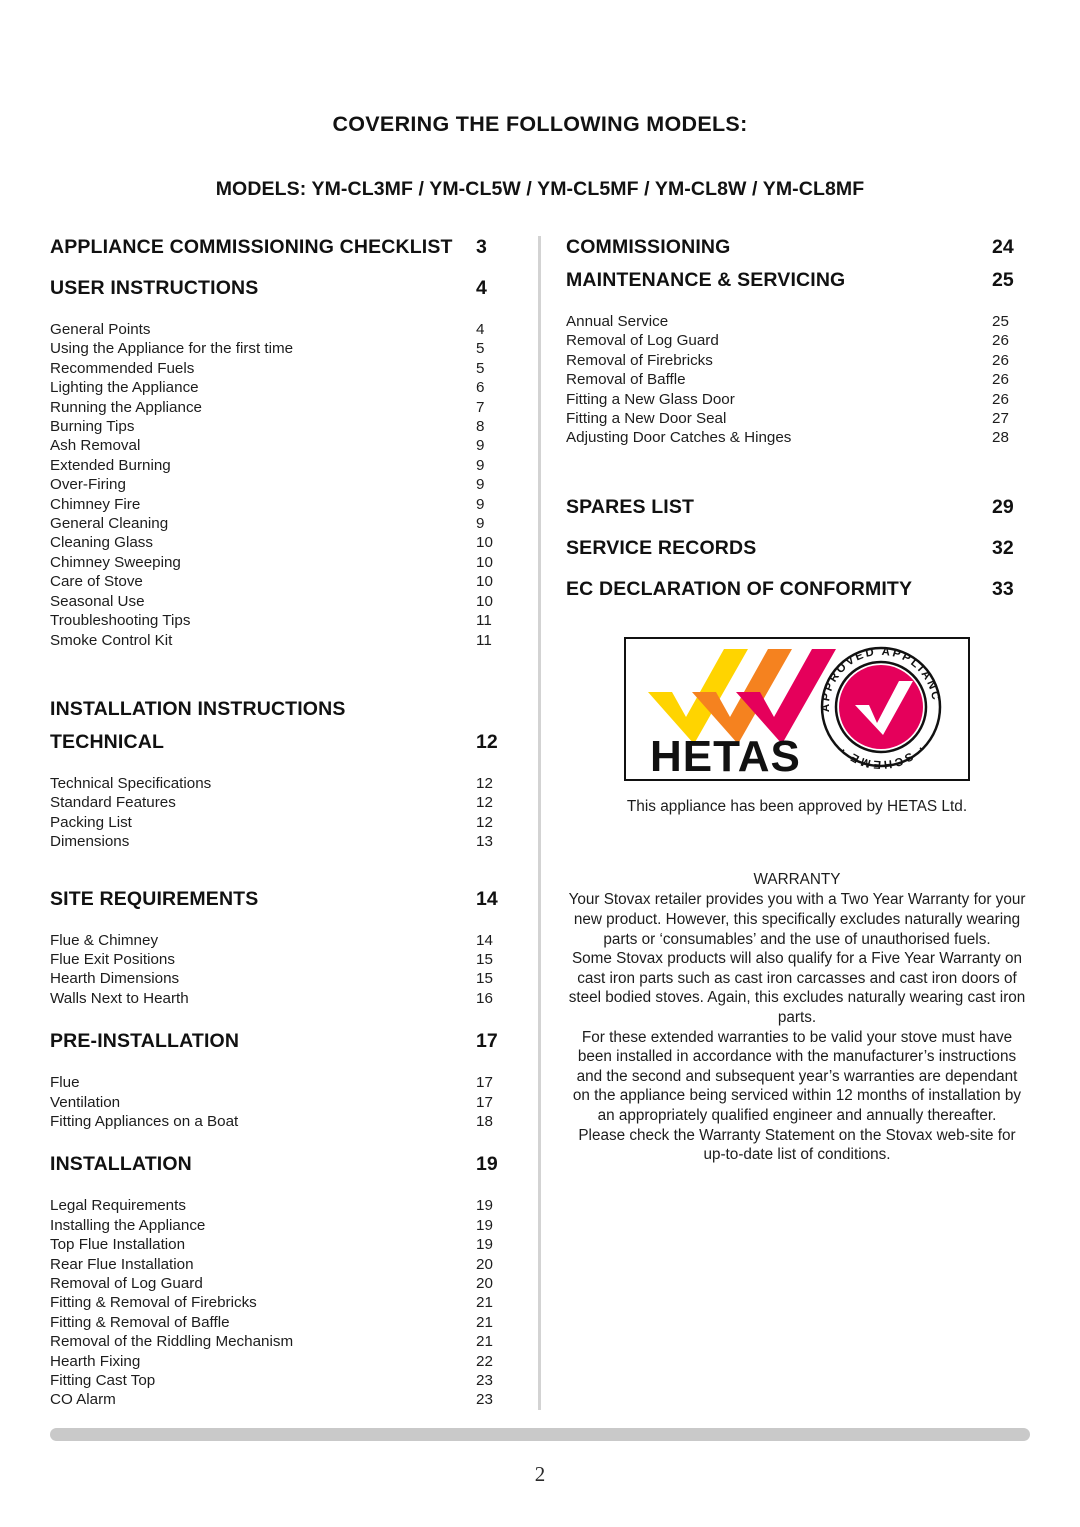 The width and height of the screenshot is (1080, 1527). Describe the element at coordinates (281, 1082) in the screenshot. I see `toc-entry: Flue 17` at that location.